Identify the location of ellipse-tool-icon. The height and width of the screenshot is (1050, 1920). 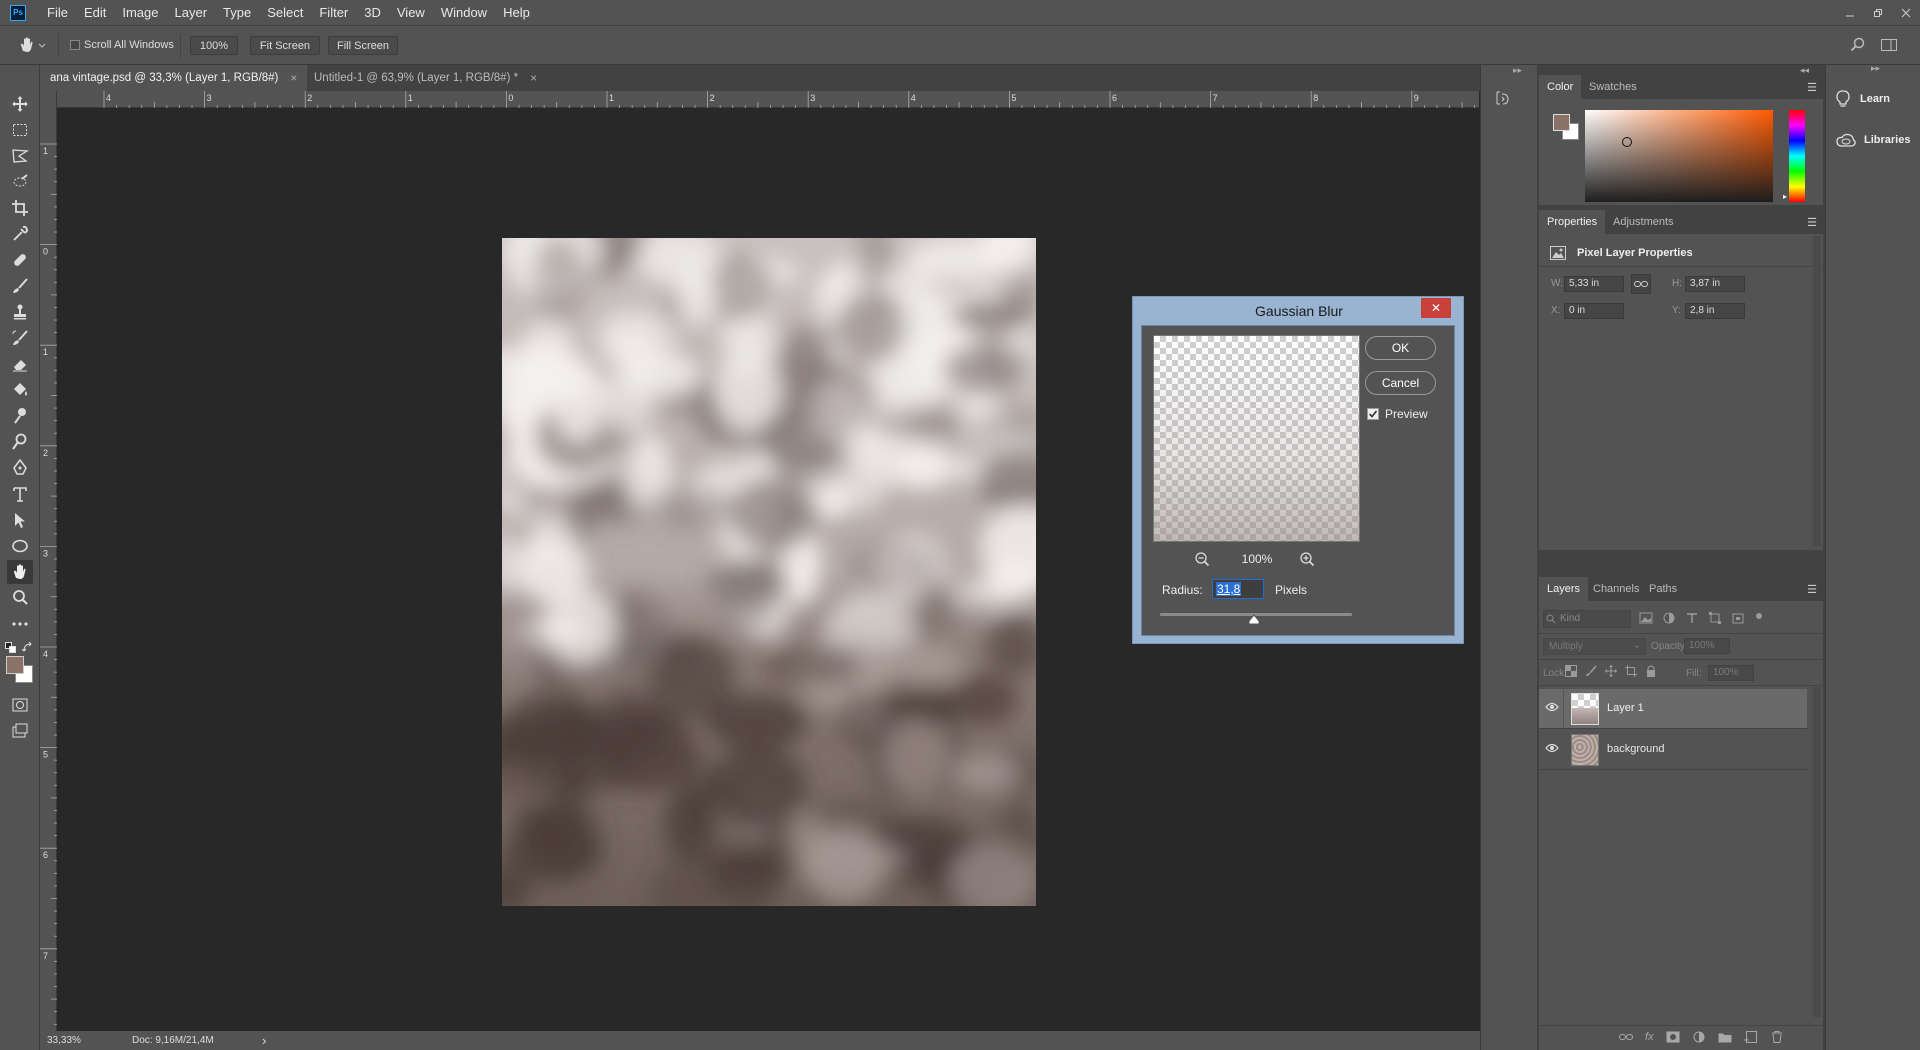
(20, 546).